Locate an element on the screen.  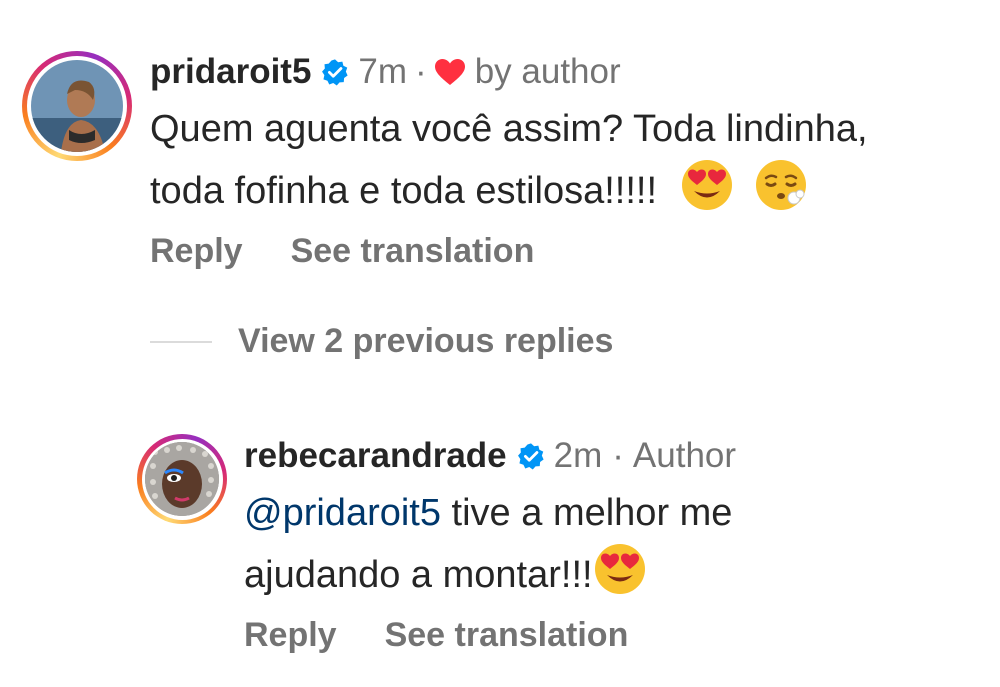
reply-time: 2m is located at coordinates (578, 455).